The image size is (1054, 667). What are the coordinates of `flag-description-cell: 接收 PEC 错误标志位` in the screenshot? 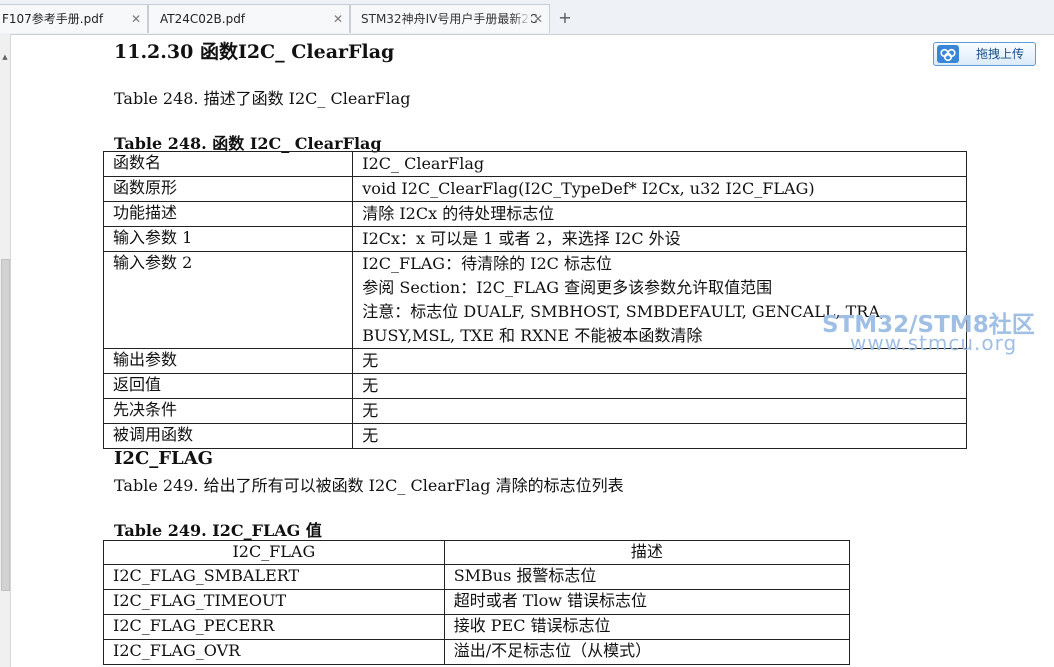 It's located at (647, 627).